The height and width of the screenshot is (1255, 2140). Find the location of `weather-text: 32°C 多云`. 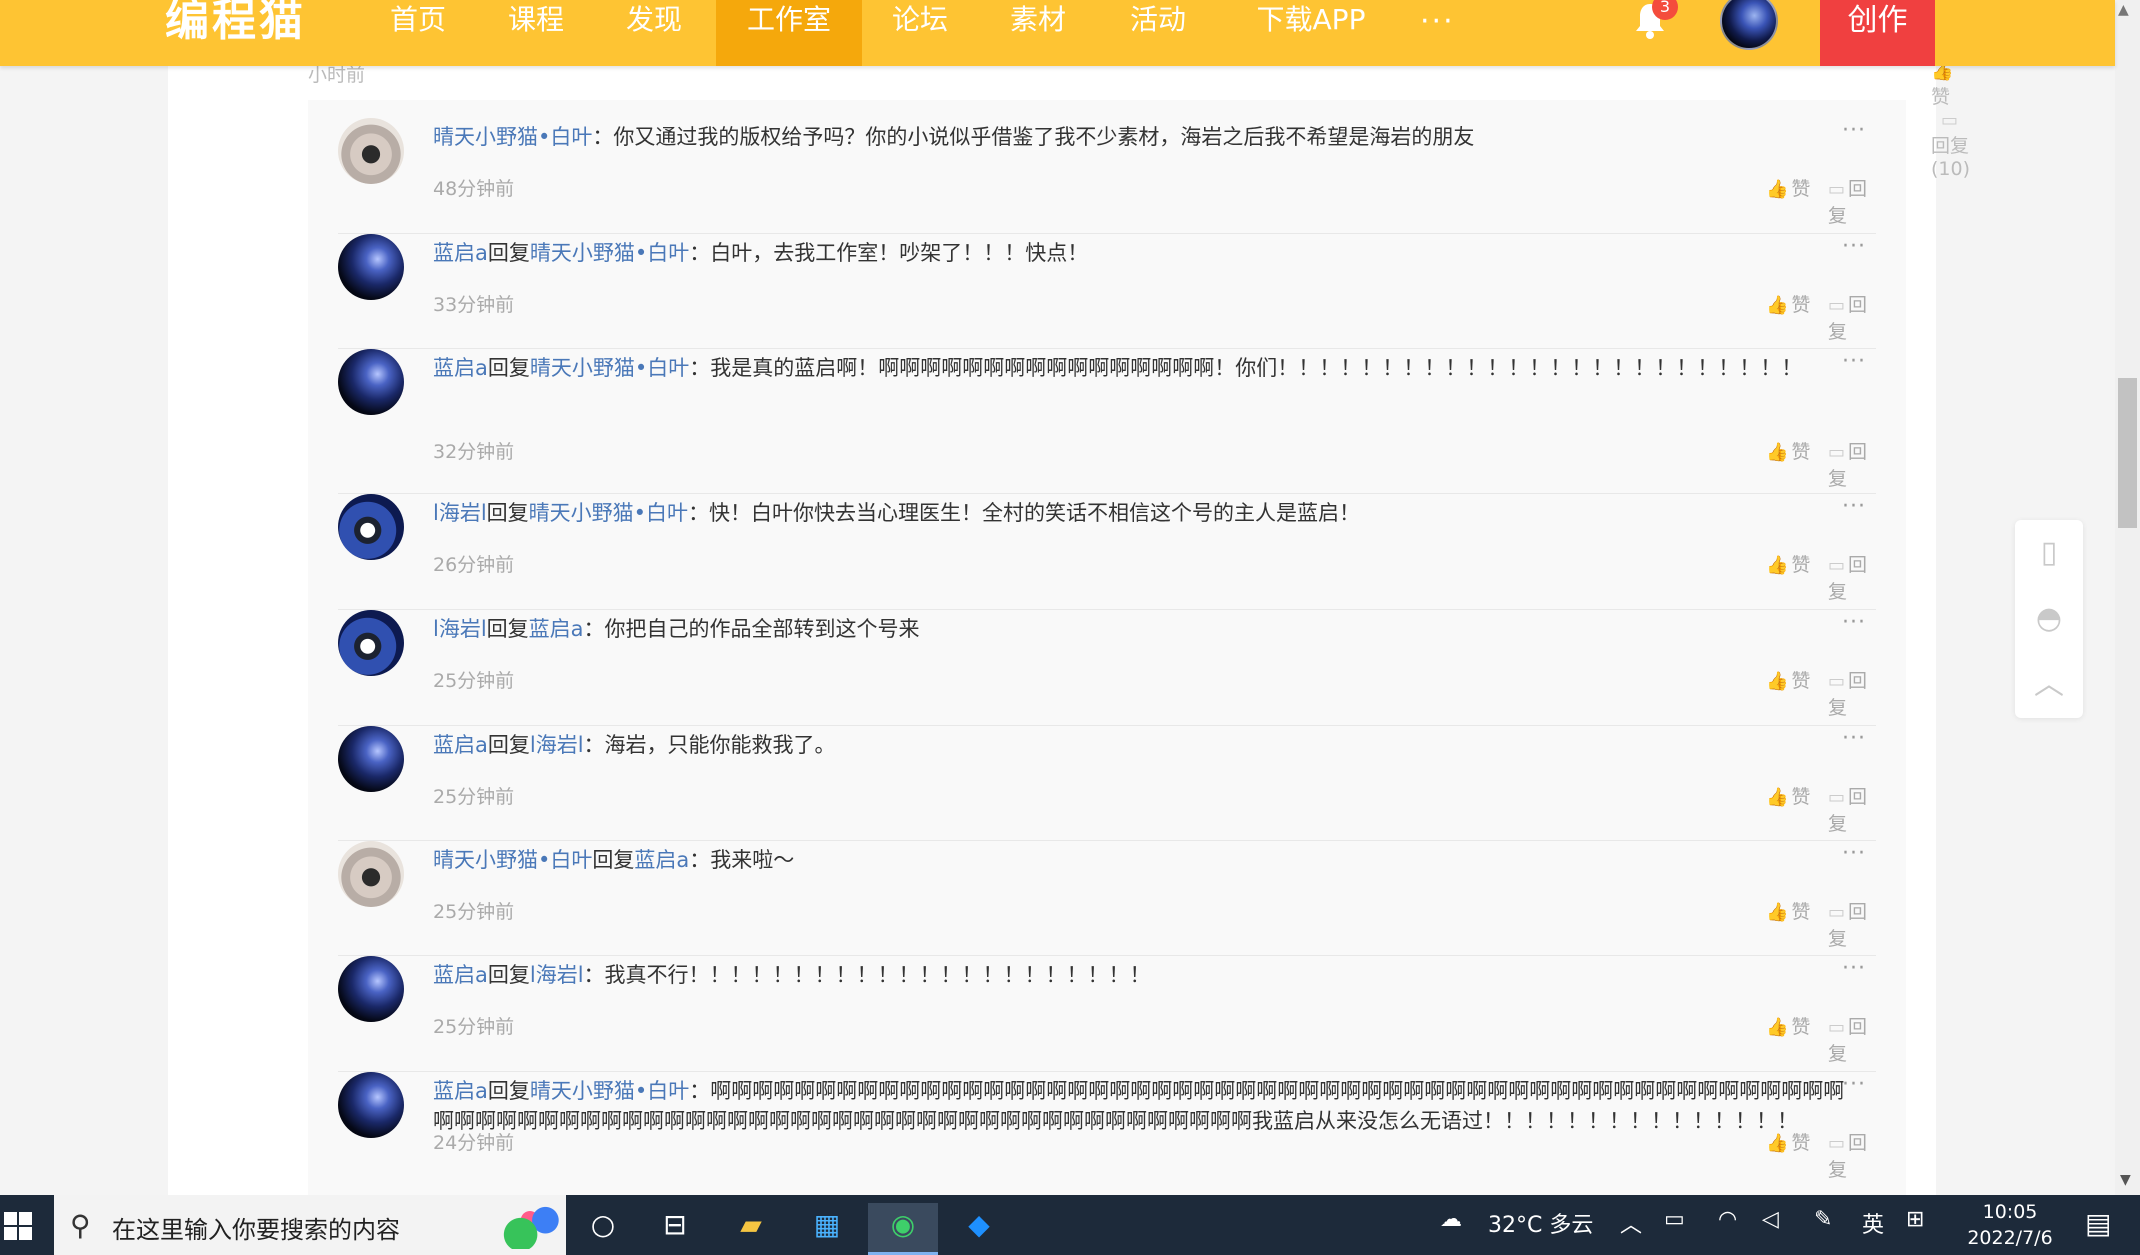

weather-text: 32°C 多云 is located at coordinates (1540, 1223).